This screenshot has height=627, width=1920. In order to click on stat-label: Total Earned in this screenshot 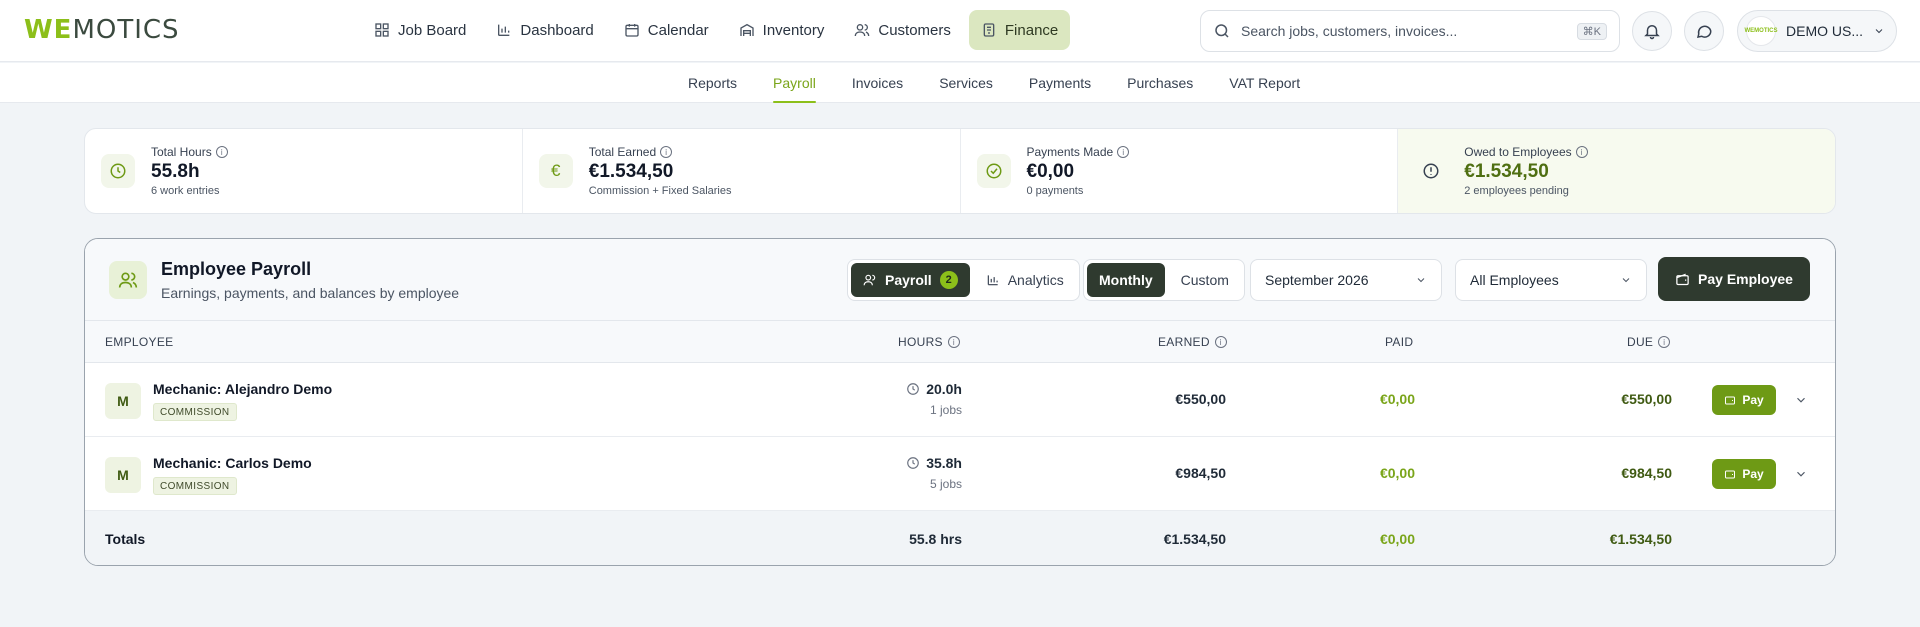, I will do `click(622, 152)`.